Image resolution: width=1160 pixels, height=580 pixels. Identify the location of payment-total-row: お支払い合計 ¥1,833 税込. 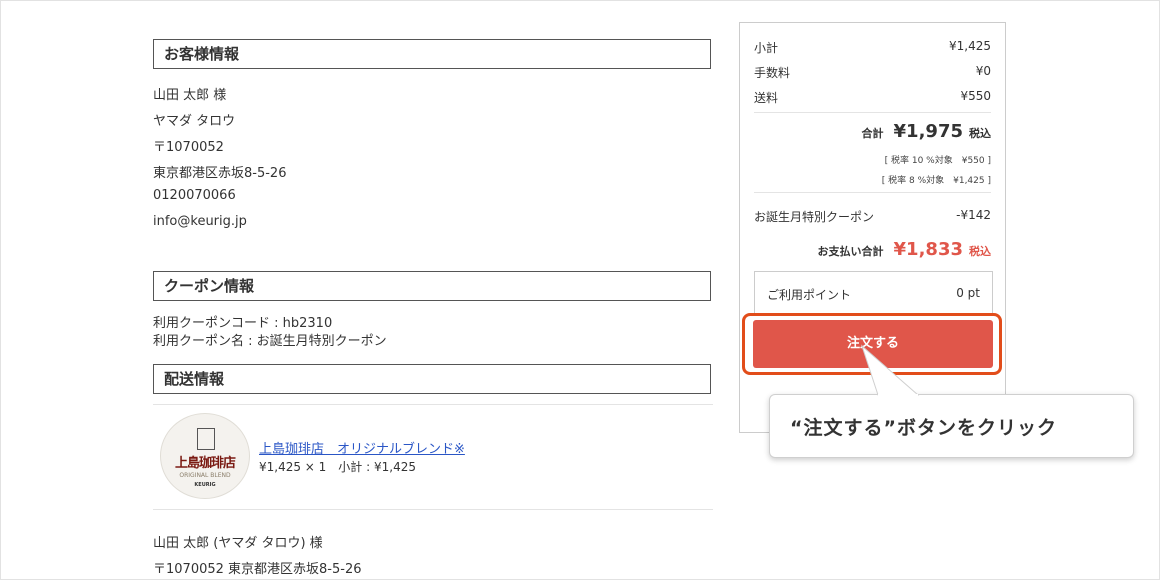
(904, 249).